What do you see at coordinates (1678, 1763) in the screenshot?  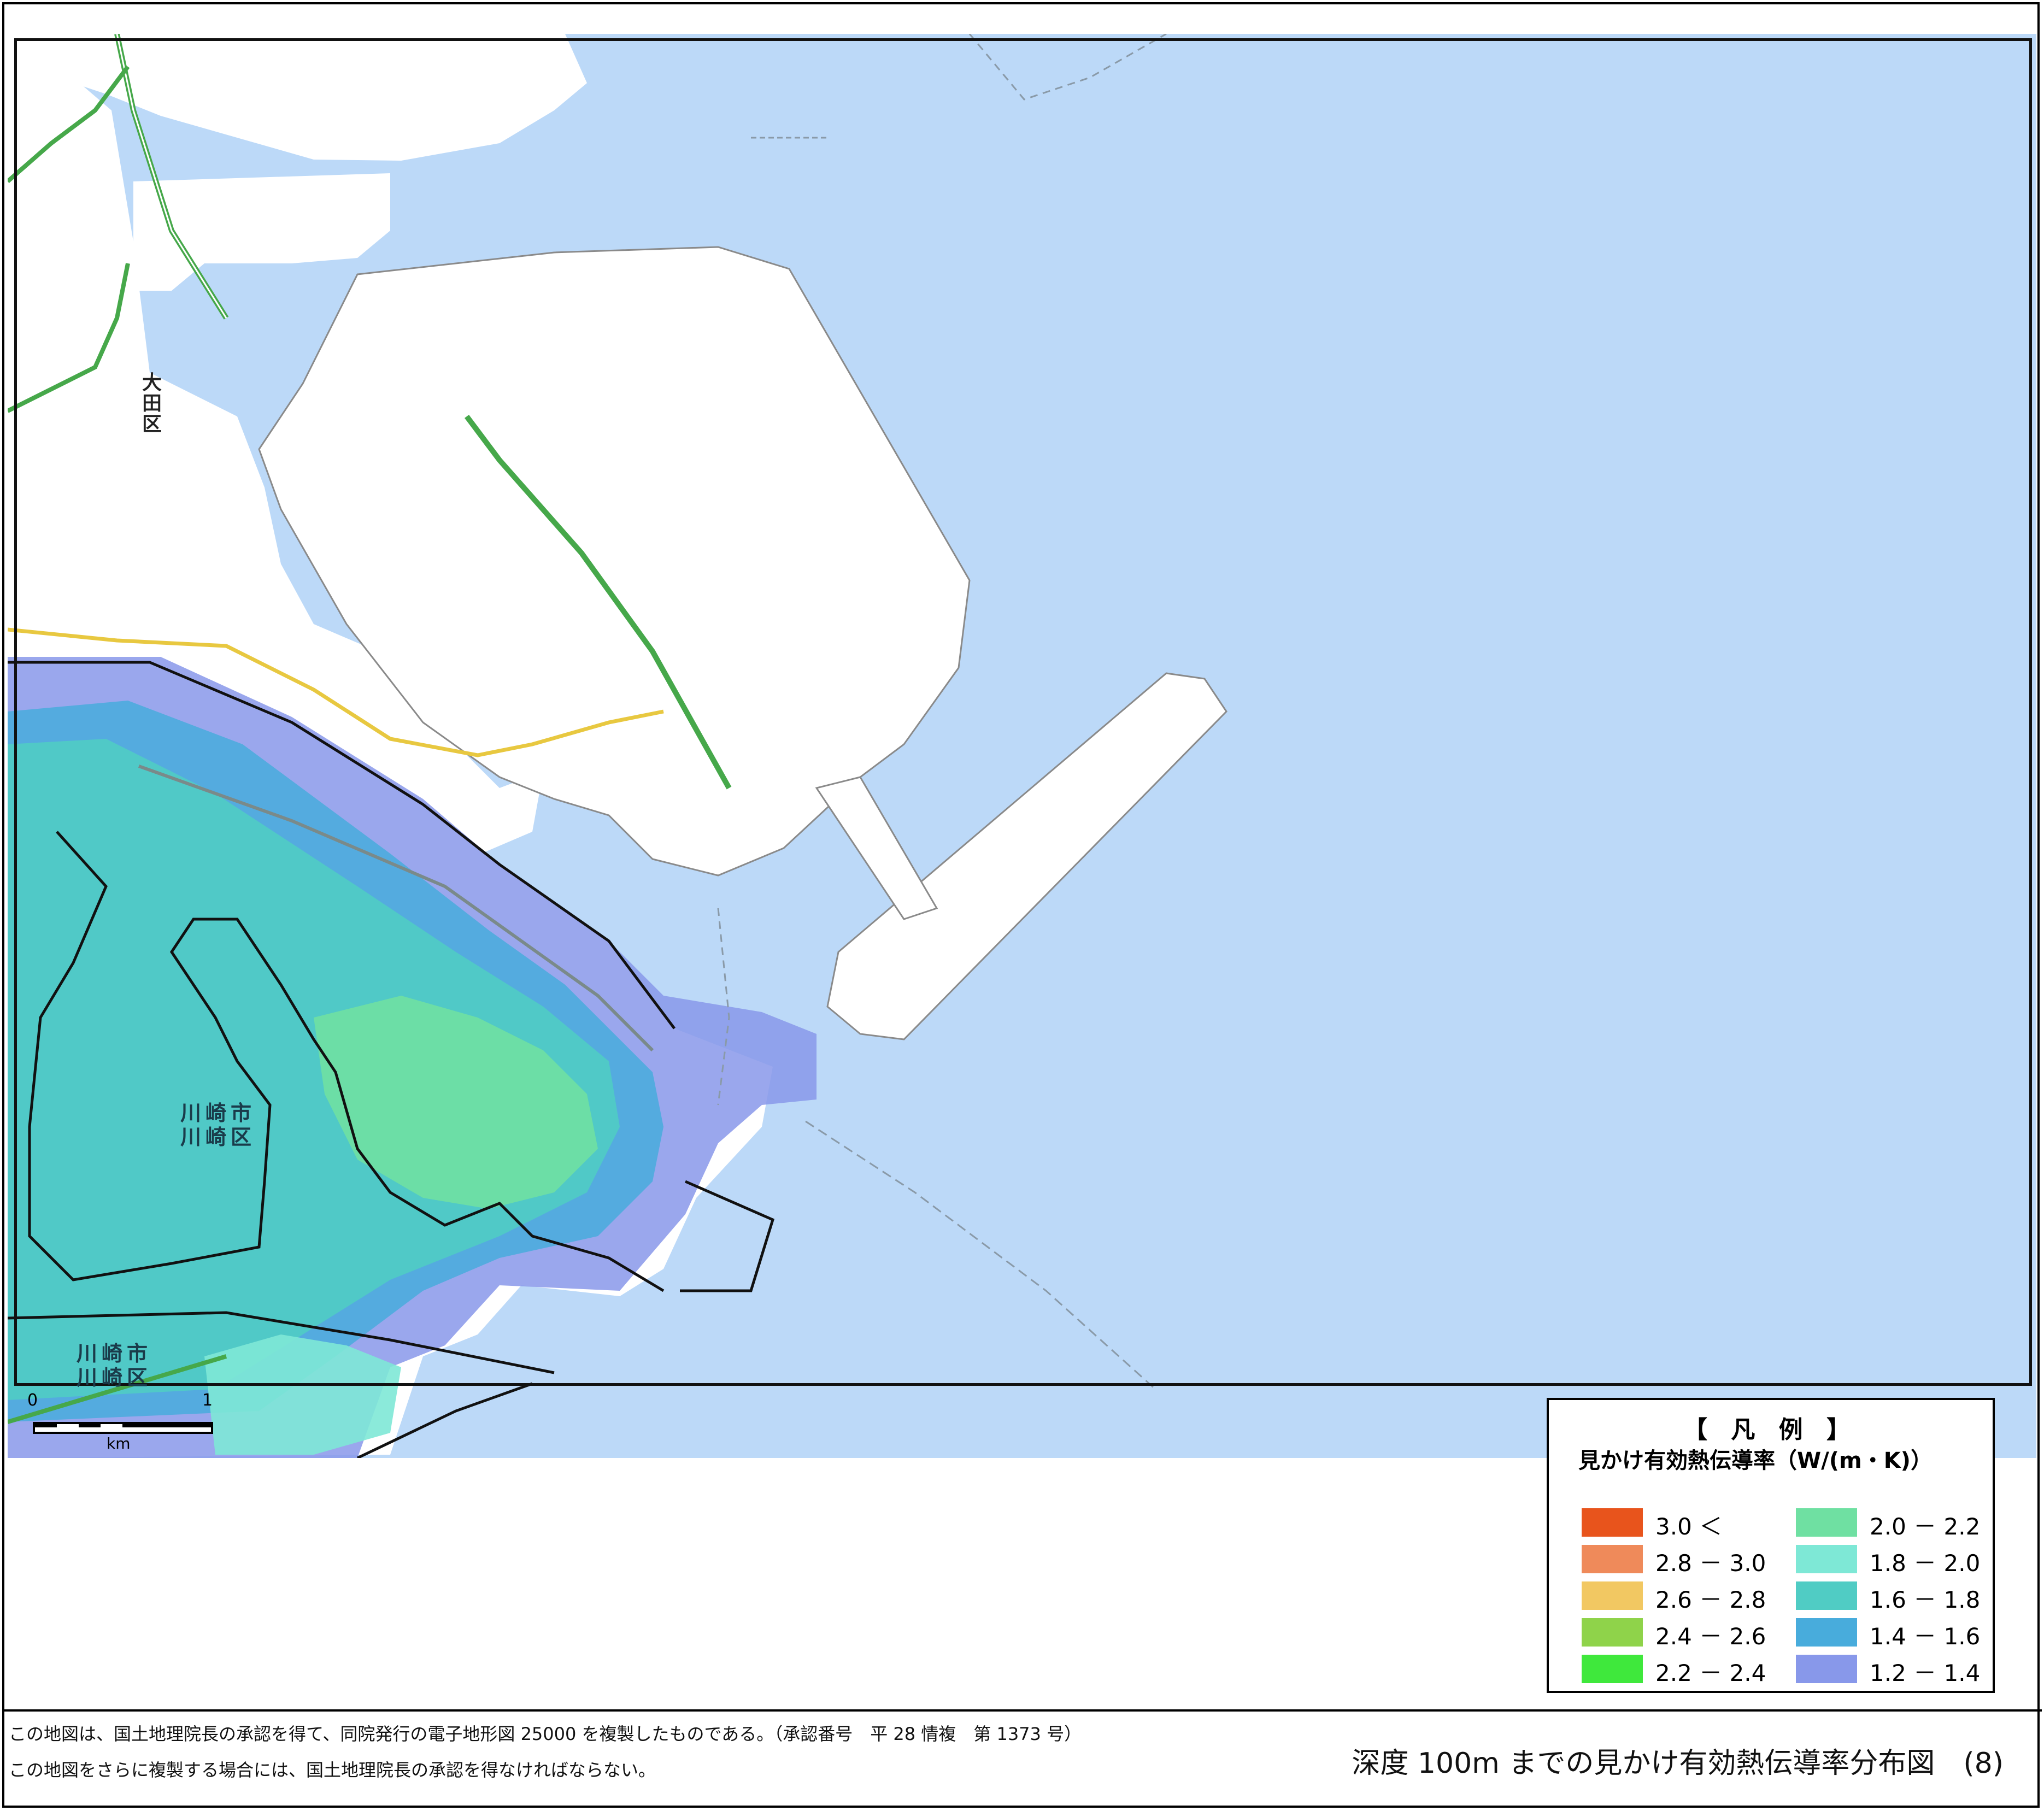 I see `map-title: 深度 100m までの見かけ有効熱伝導率分布図 (8)` at bounding box center [1678, 1763].